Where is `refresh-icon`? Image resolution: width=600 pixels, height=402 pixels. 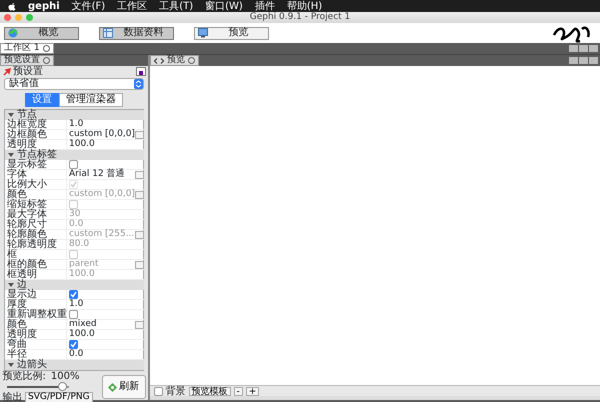
refresh-icon is located at coordinates (112, 387).